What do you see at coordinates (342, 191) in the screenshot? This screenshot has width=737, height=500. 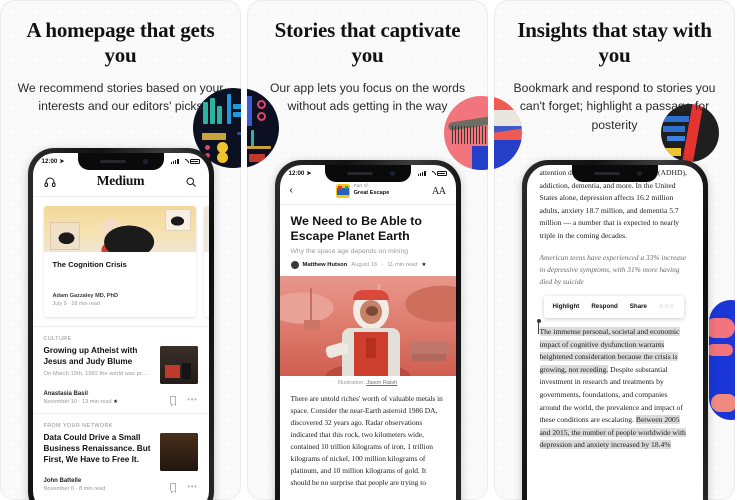 I see `publication-logo-icon` at bounding box center [342, 191].